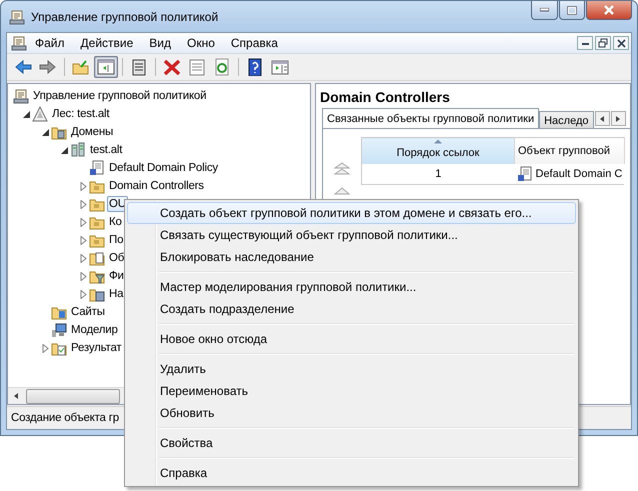 This screenshot has height=491, width=638. Describe the element at coordinates (78, 150) in the screenshot. I see `server-icon` at that location.